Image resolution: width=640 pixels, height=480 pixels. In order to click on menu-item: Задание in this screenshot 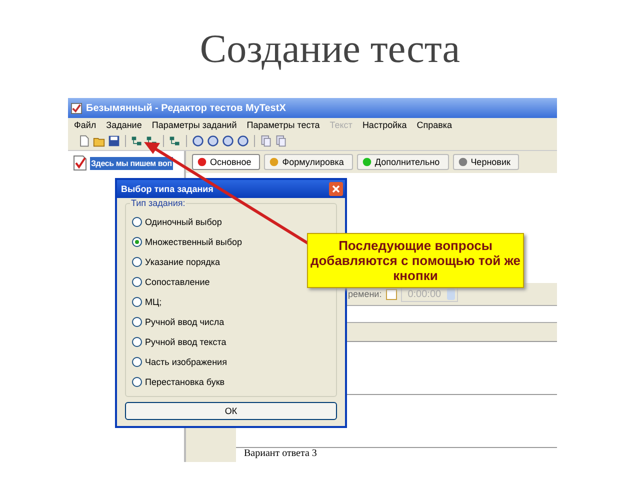, I will do `click(124, 125)`.